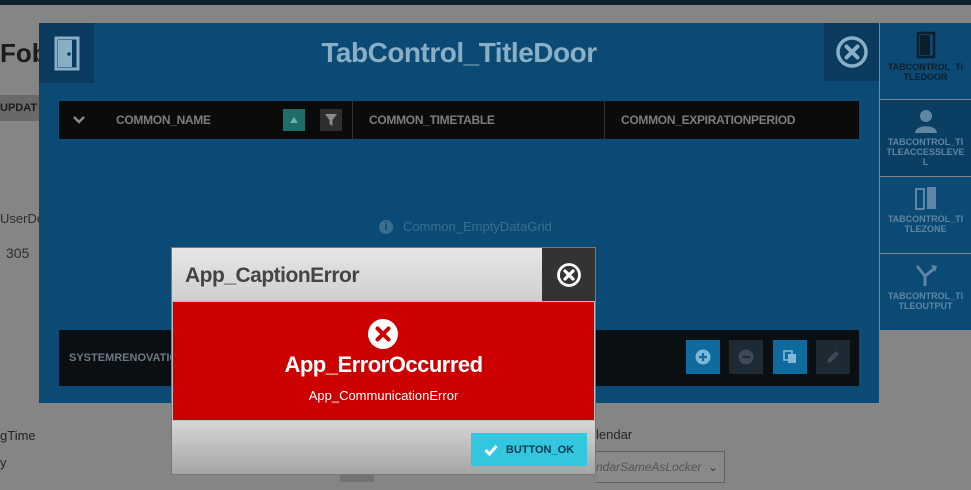 This screenshot has height=490, width=971. I want to click on column-header-expiration: COMMON_EXPIRATIONPERIOD, so click(708, 120).